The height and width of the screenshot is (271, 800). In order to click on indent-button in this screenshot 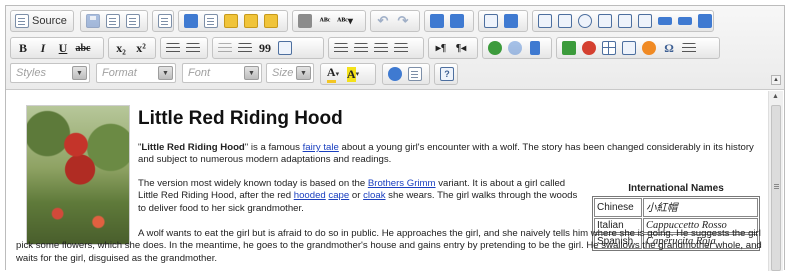, I will do `click(245, 48)`.